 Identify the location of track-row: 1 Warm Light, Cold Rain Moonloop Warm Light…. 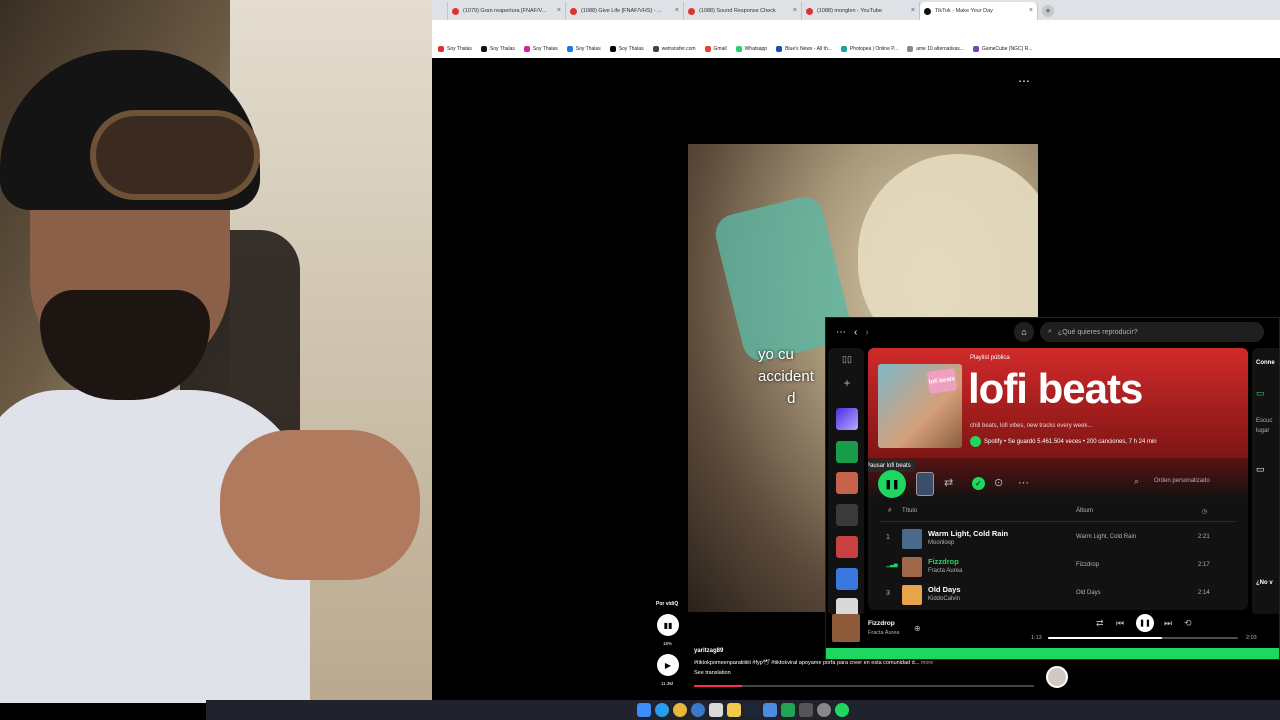
(1058, 539).